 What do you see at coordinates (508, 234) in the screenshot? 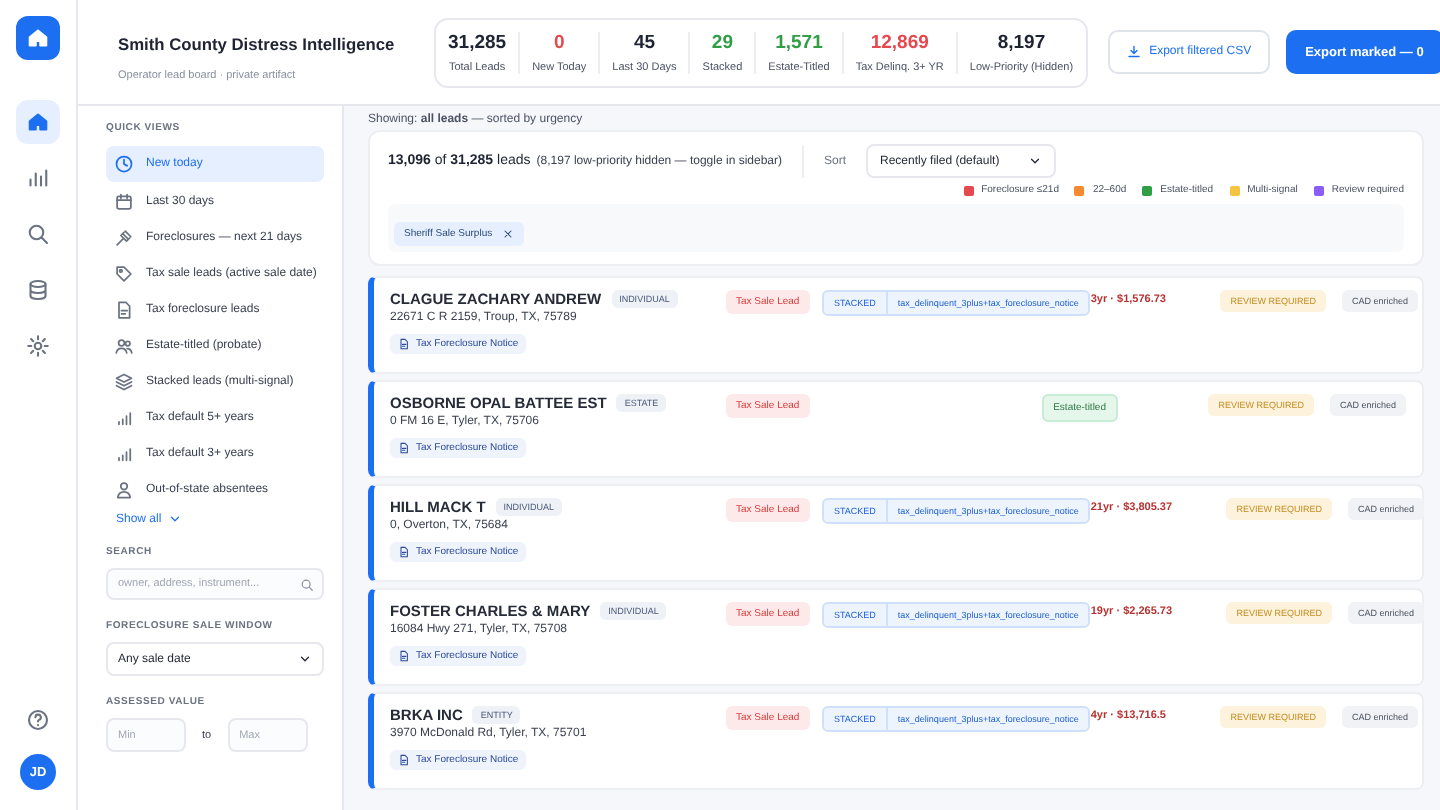
I see `close-icon` at bounding box center [508, 234].